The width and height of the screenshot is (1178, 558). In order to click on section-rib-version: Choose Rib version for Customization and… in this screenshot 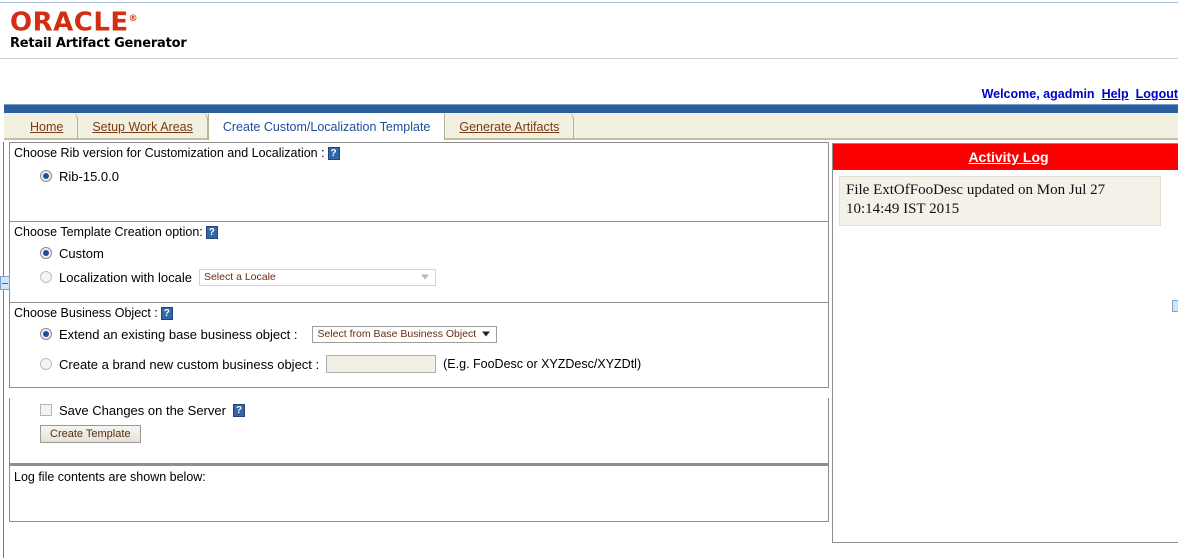, I will do `click(419, 182)`.